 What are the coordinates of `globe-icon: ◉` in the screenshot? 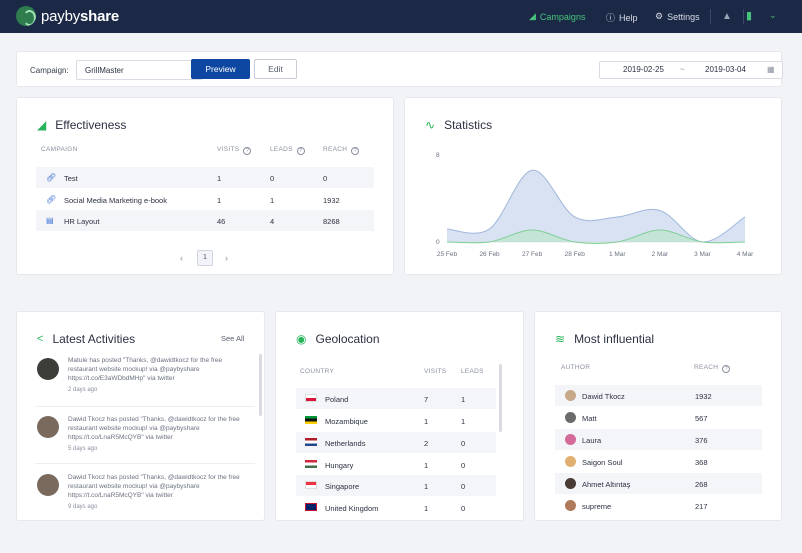 It's located at (301, 339).